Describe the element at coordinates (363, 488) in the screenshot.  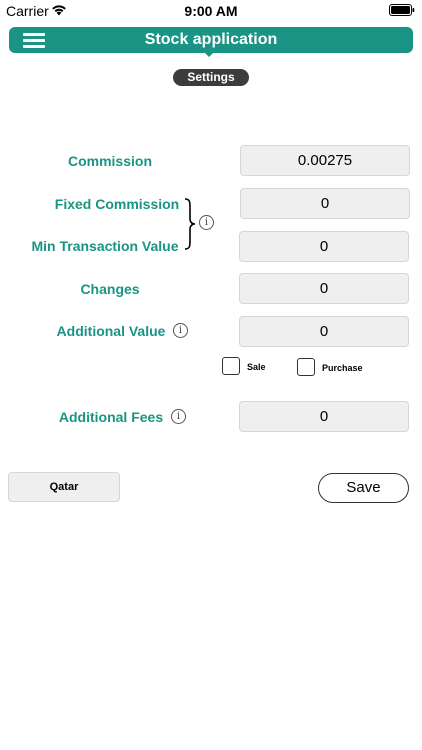
I see `save-button: Save` at that location.